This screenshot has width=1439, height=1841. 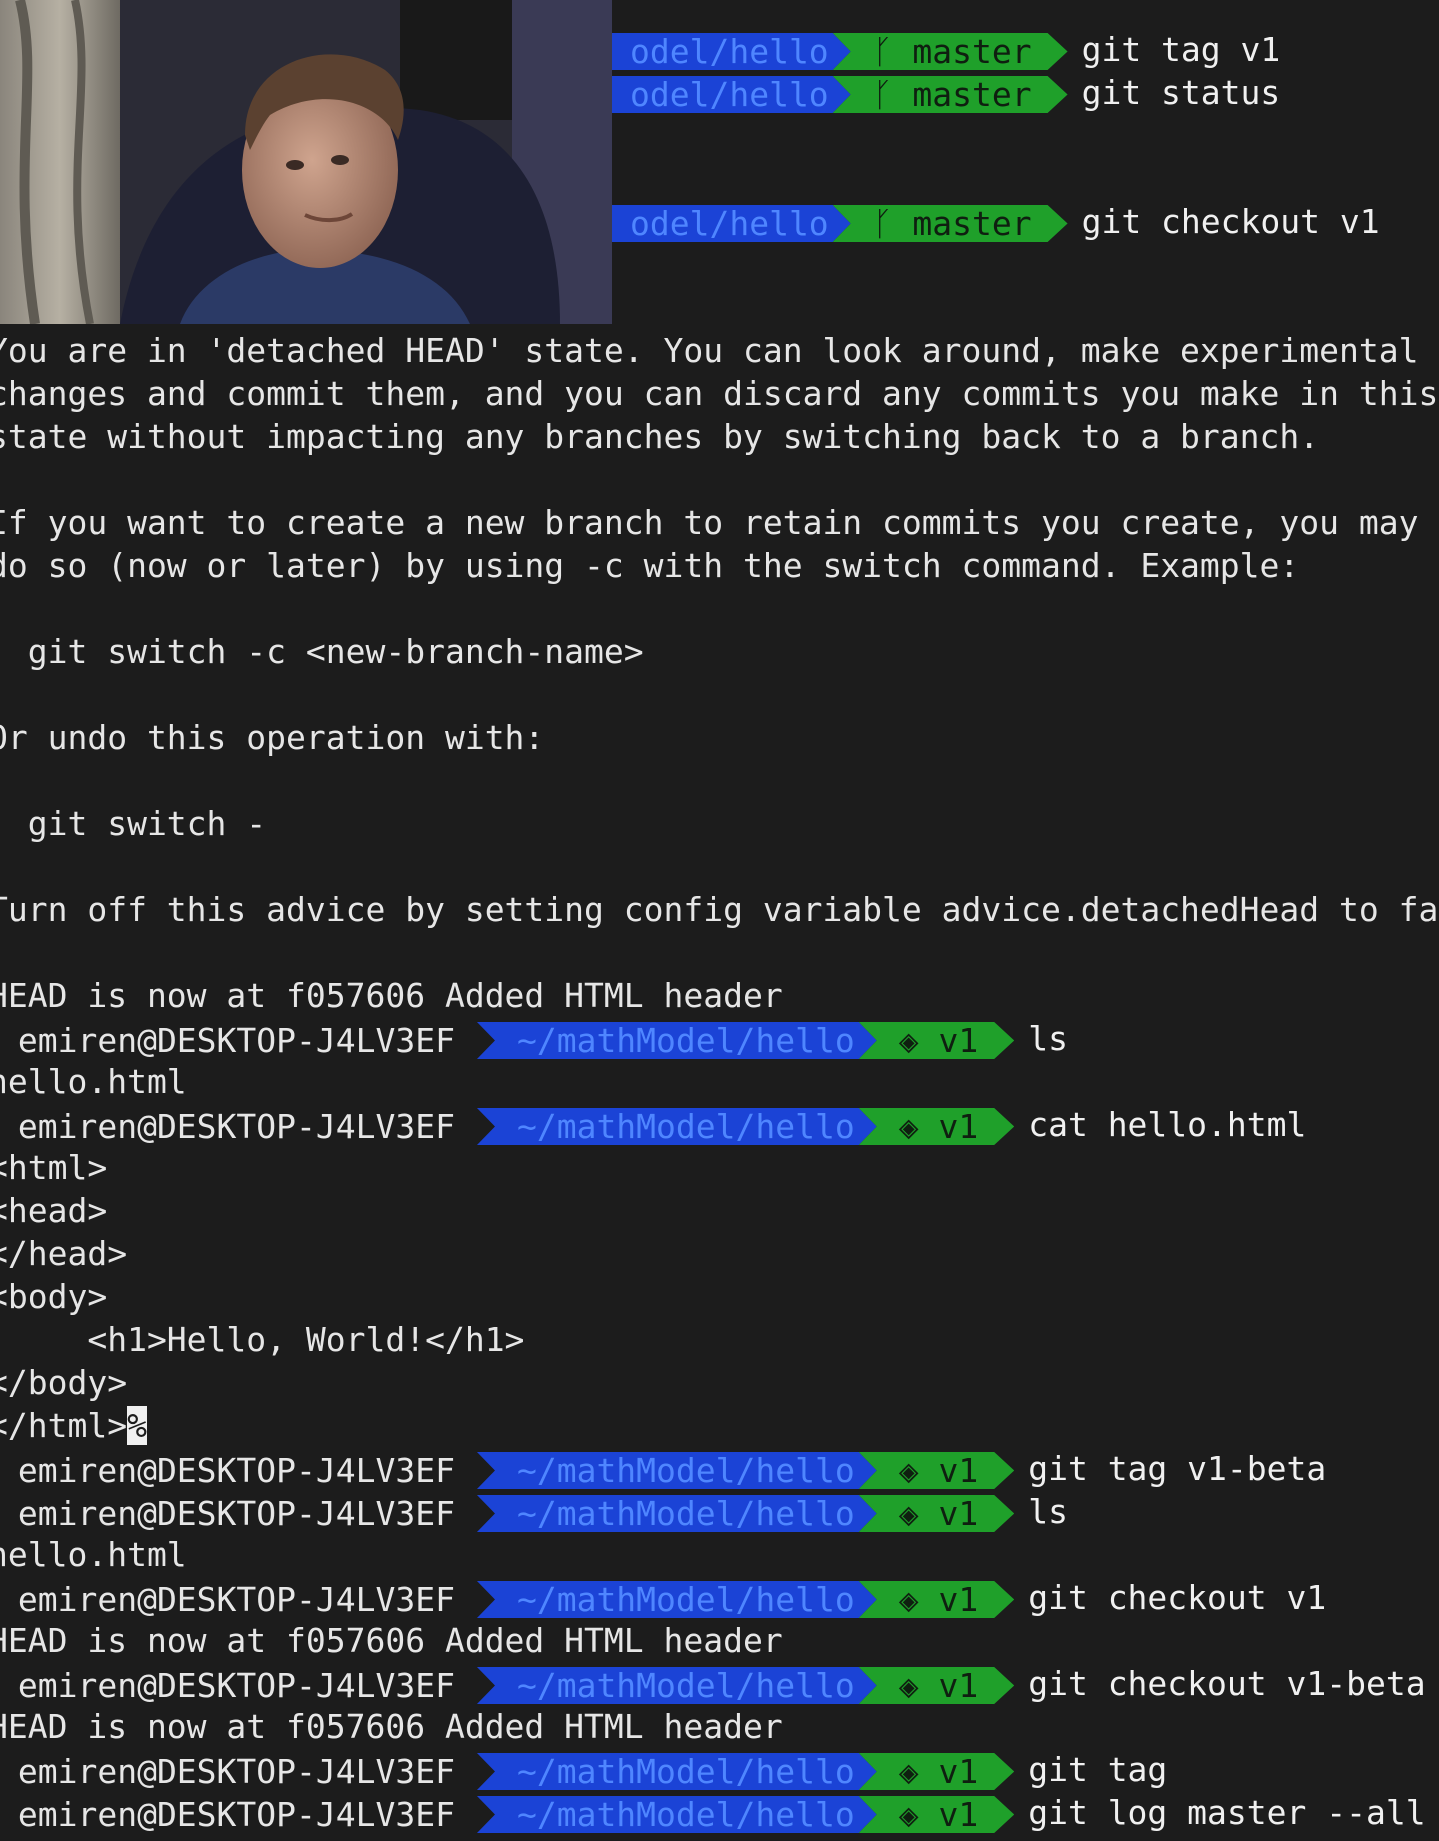 I want to click on prompt-line: odel/hello ᚴ master git checkout v1, so click(x=985, y=221).